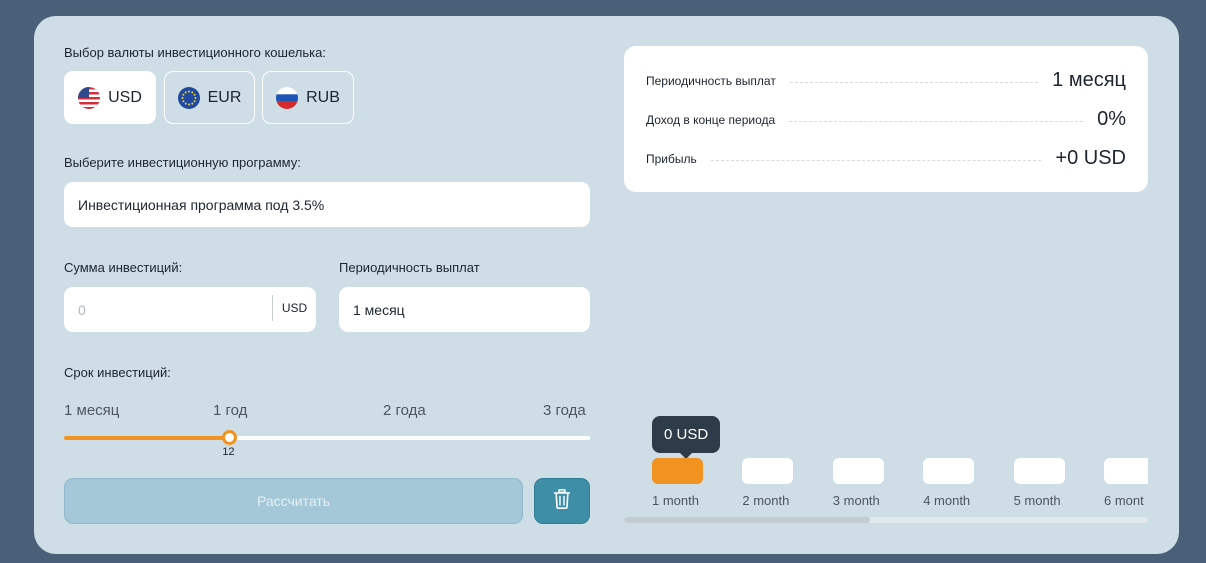  Describe the element at coordinates (711, 119) in the screenshot. I see `summary-income-label: Доход в конце периода` at that location.